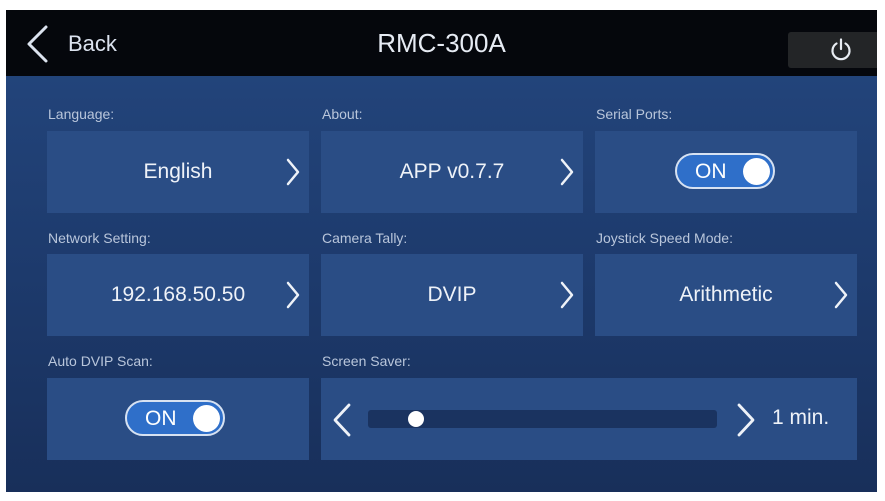  Describe the element at coordinates (711, 171) in the screenshot. I see `serial-ports-toggle-text: ON` at that location.